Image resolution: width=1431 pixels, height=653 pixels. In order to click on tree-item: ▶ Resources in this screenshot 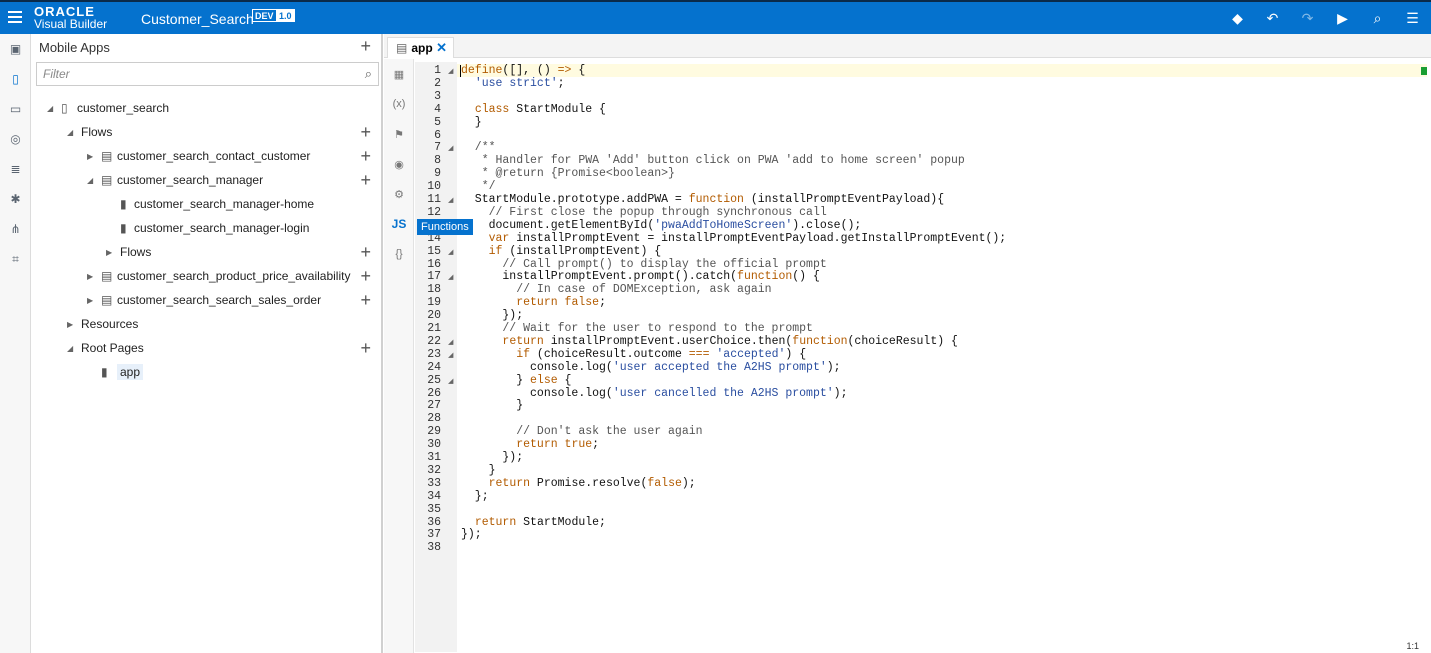, I will do `click(206, 324)`.